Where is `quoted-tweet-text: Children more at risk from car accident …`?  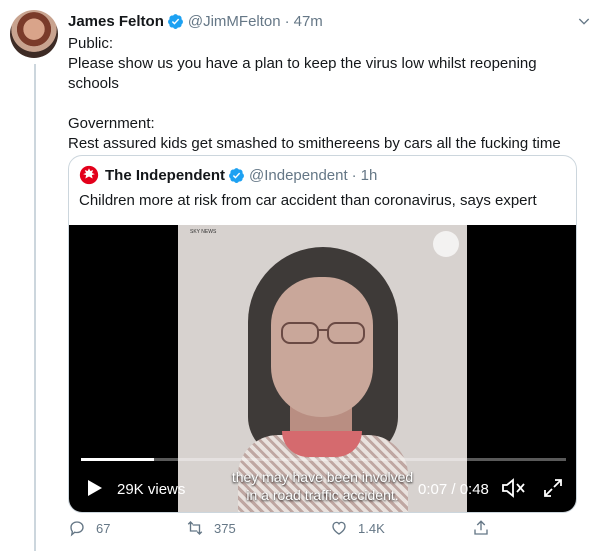
quoted-tweet-text: Children more at risk from car accident … is located at coordinates (308, 200).